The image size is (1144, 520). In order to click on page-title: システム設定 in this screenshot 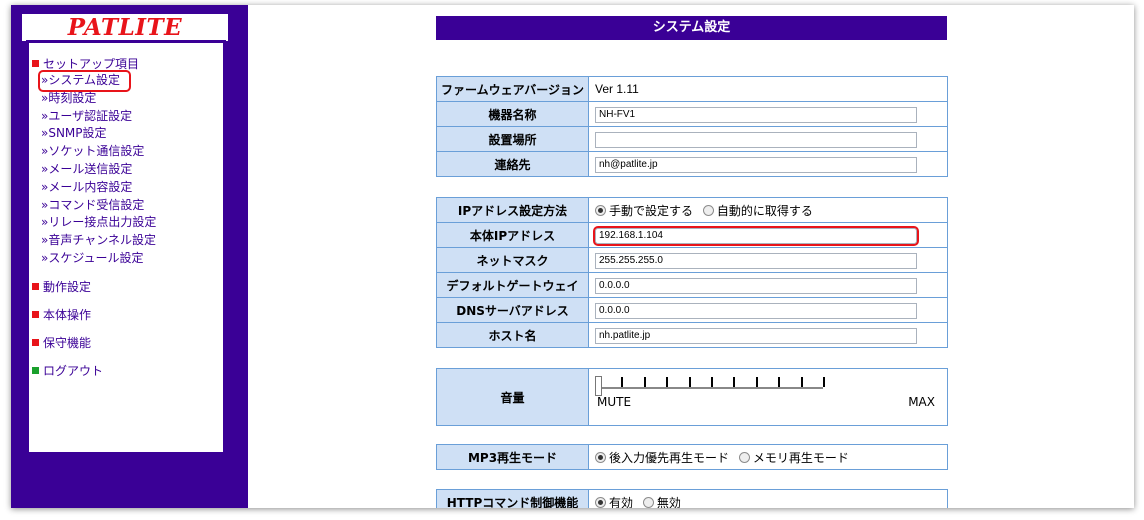, I will do `click(691, 28)`.